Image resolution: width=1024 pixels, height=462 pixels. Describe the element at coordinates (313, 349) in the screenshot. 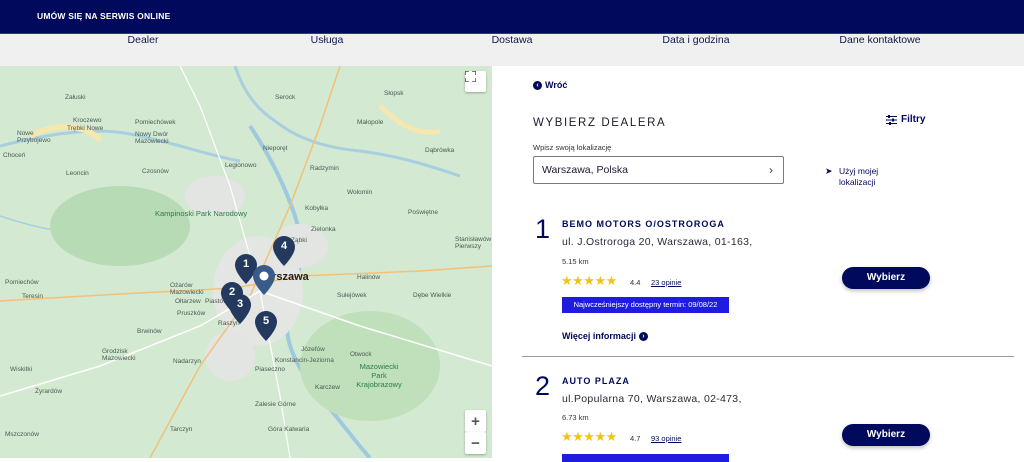

I see `map-label: Józefów` at that location.